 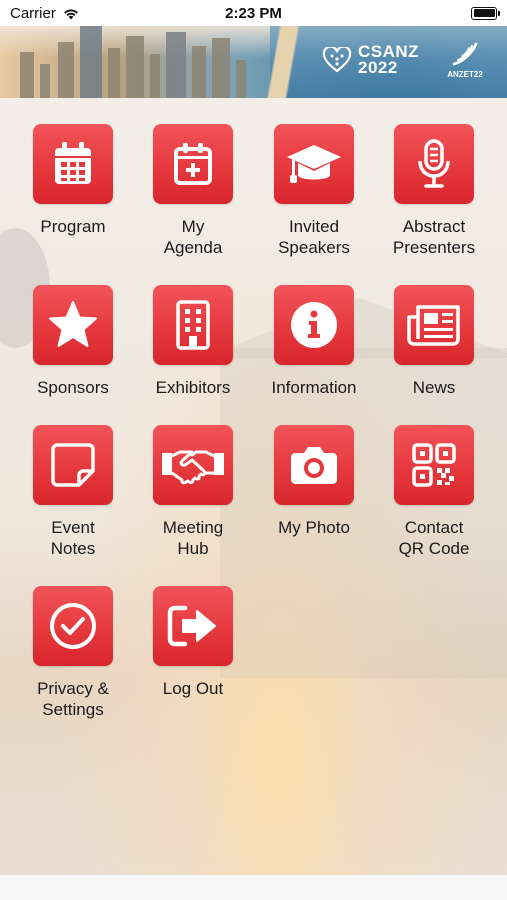 I want to click on status-bar: Carrier 2:23 PM, so click(x=253, y=13).